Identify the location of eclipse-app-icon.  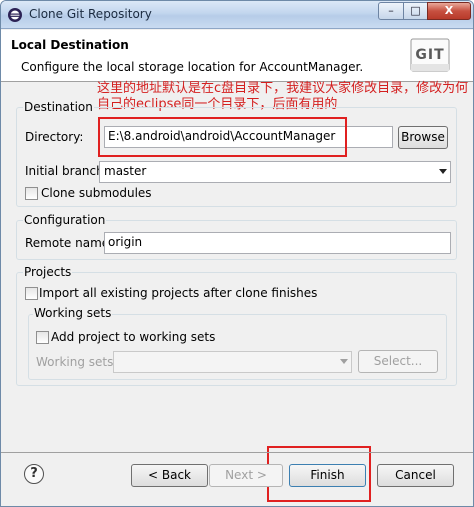
(15, 15).